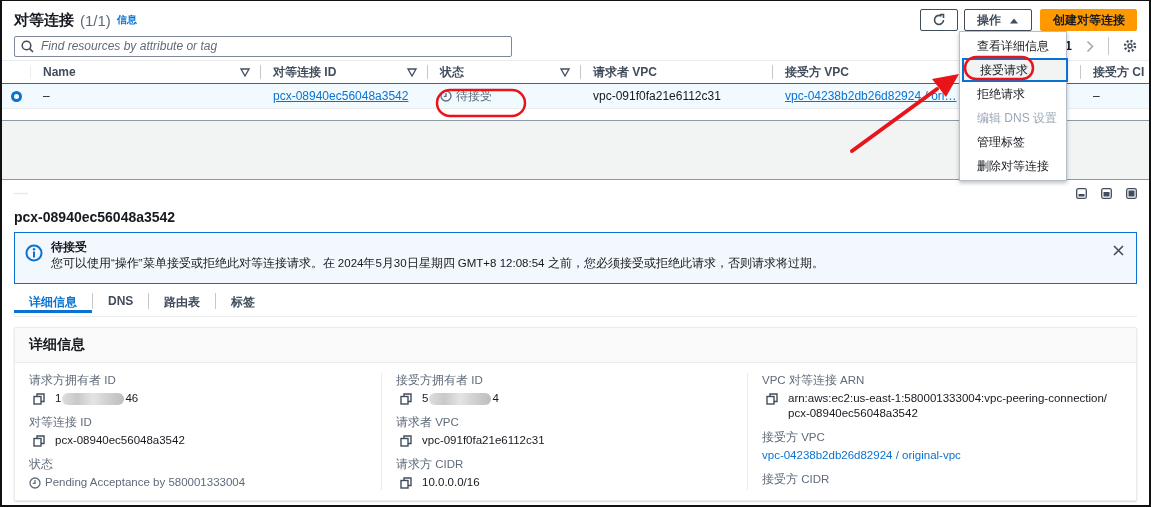  What do you see at coordinates (1114, 72) in the screenshot?
I see `column-header: 接受方 CI` at bounding box center [1114, 72].